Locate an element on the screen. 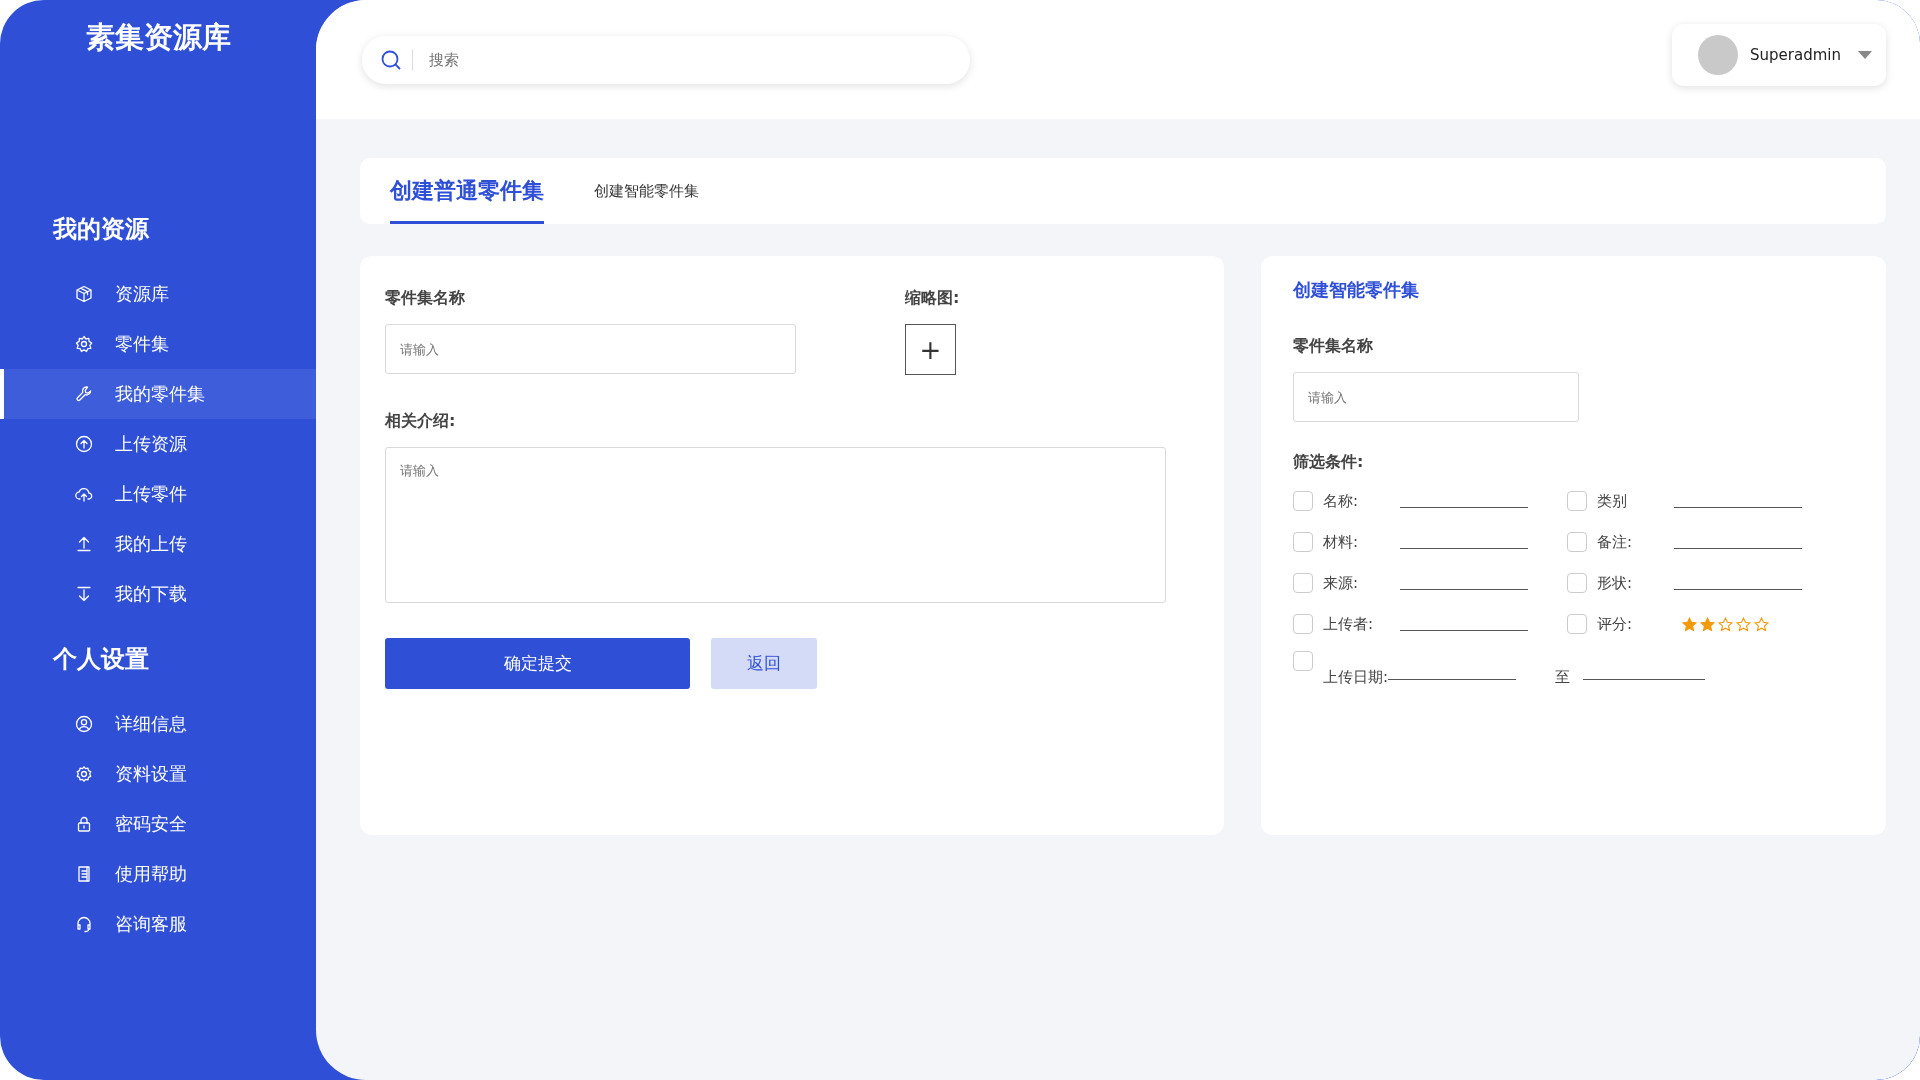 The height and width of the screenshot is (1080, 1920). filter-label: 上传日期: is located at coordinates (1356, 677).